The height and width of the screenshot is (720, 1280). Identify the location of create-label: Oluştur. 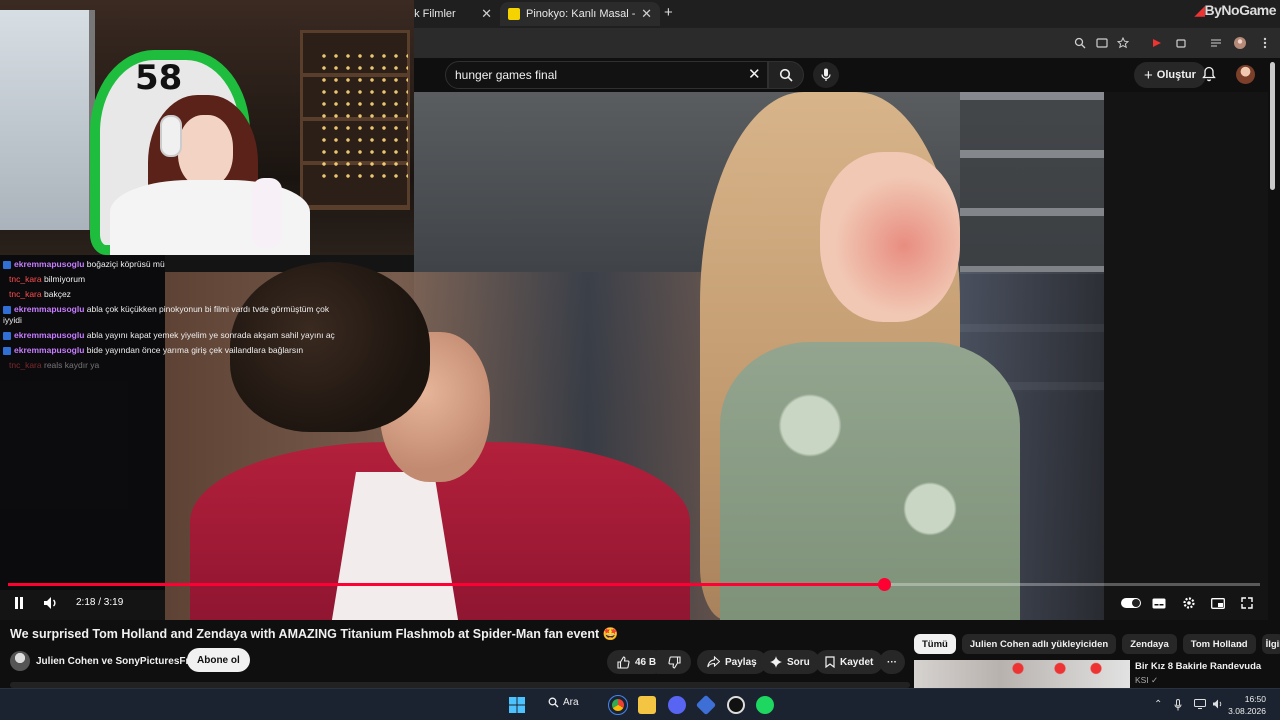
(1176, 75).